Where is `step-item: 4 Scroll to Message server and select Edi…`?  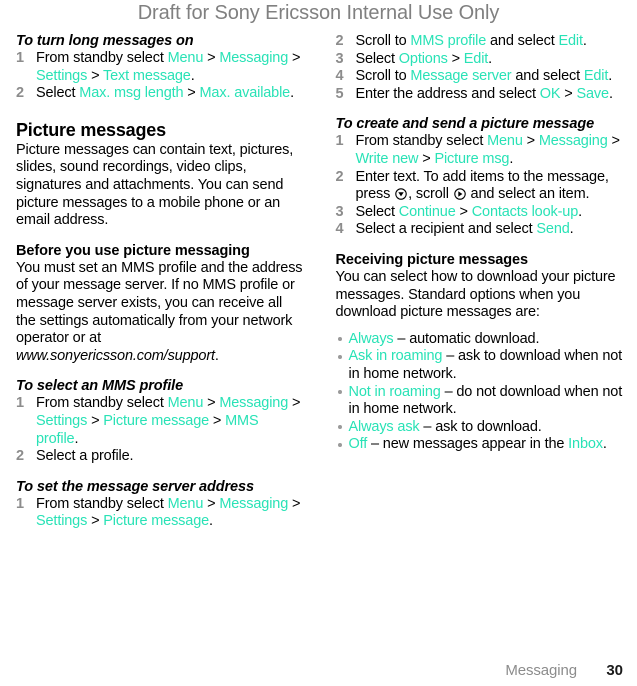
step-item: 4 Scroll to Message server and select Edi… is located at coordinates (481, 77).